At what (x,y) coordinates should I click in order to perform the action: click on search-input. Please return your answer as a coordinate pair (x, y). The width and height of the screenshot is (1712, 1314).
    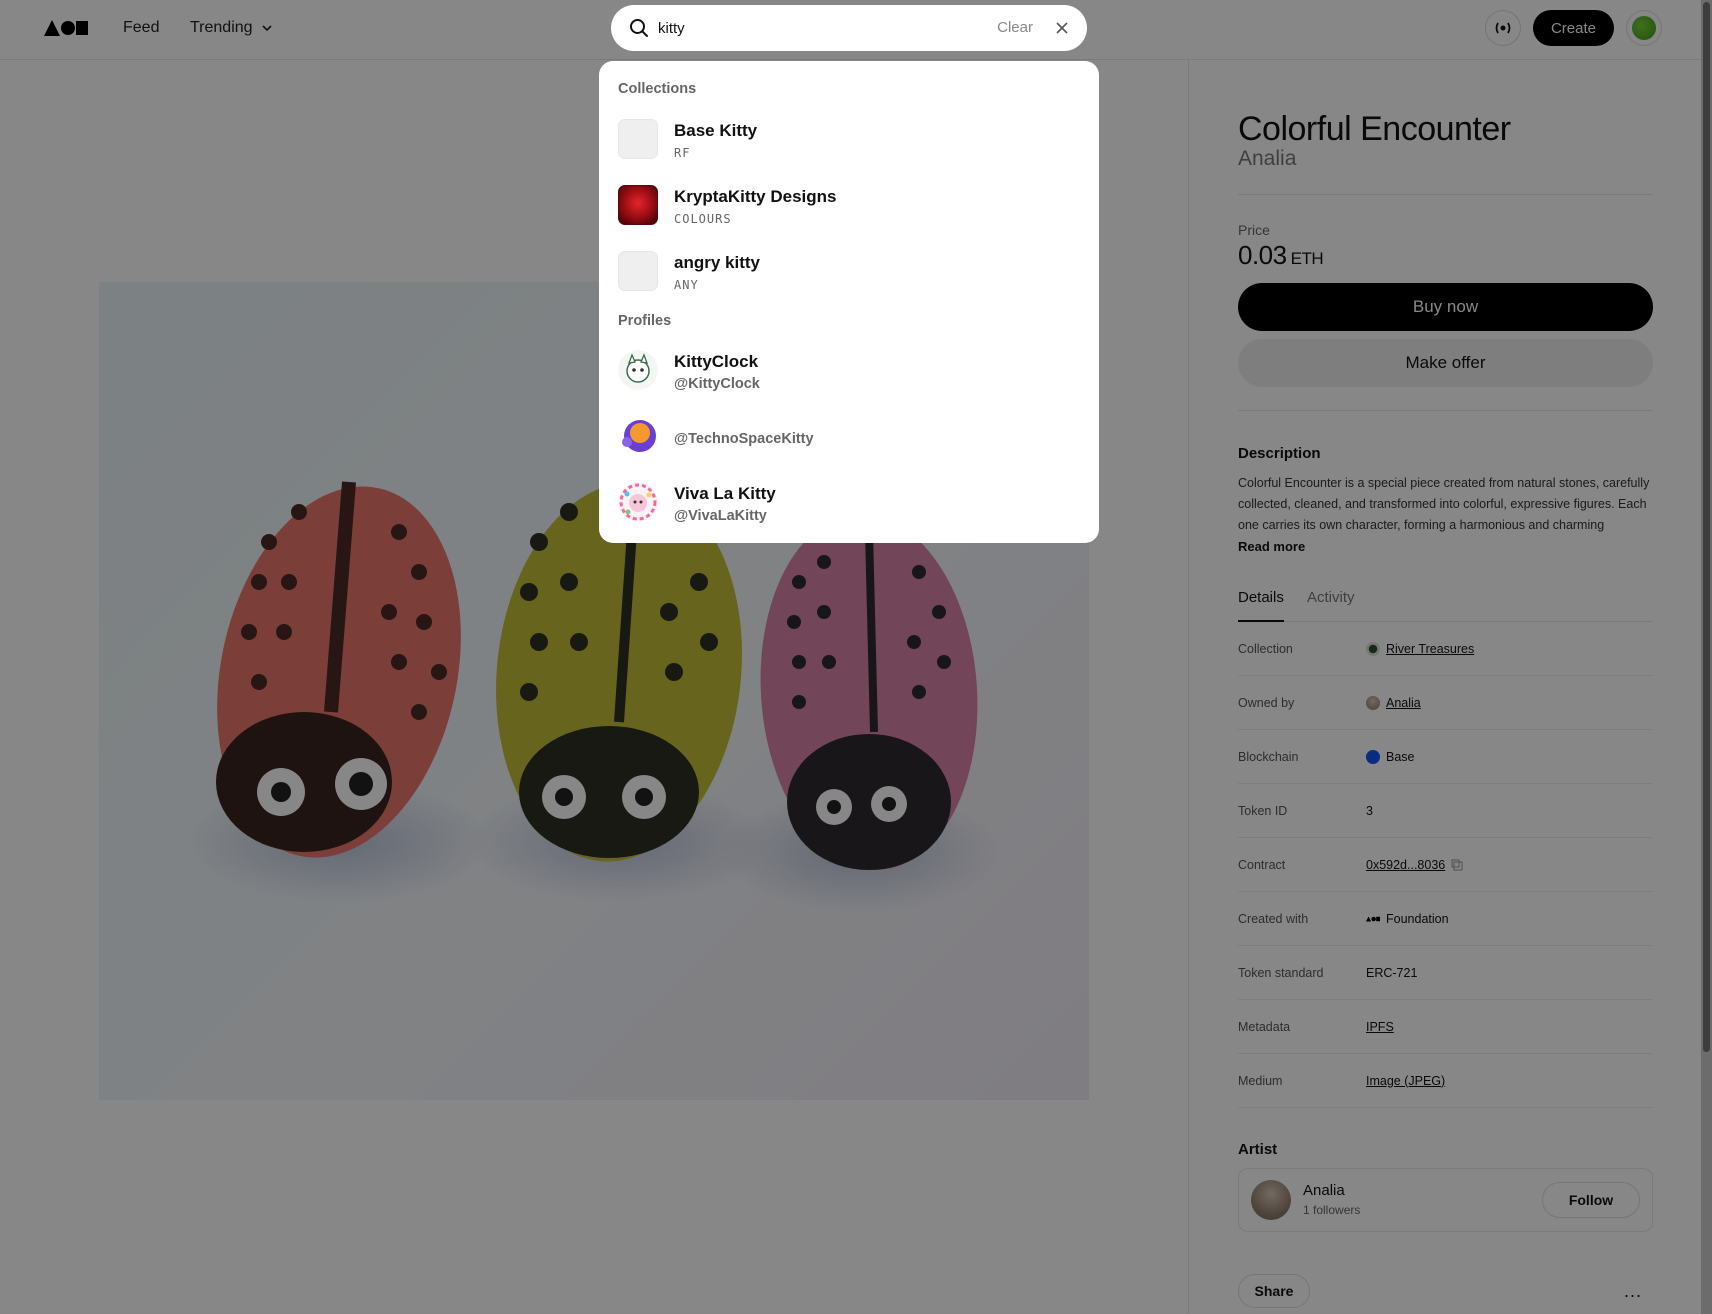
    Looking at the image, I should click on (823, 28).